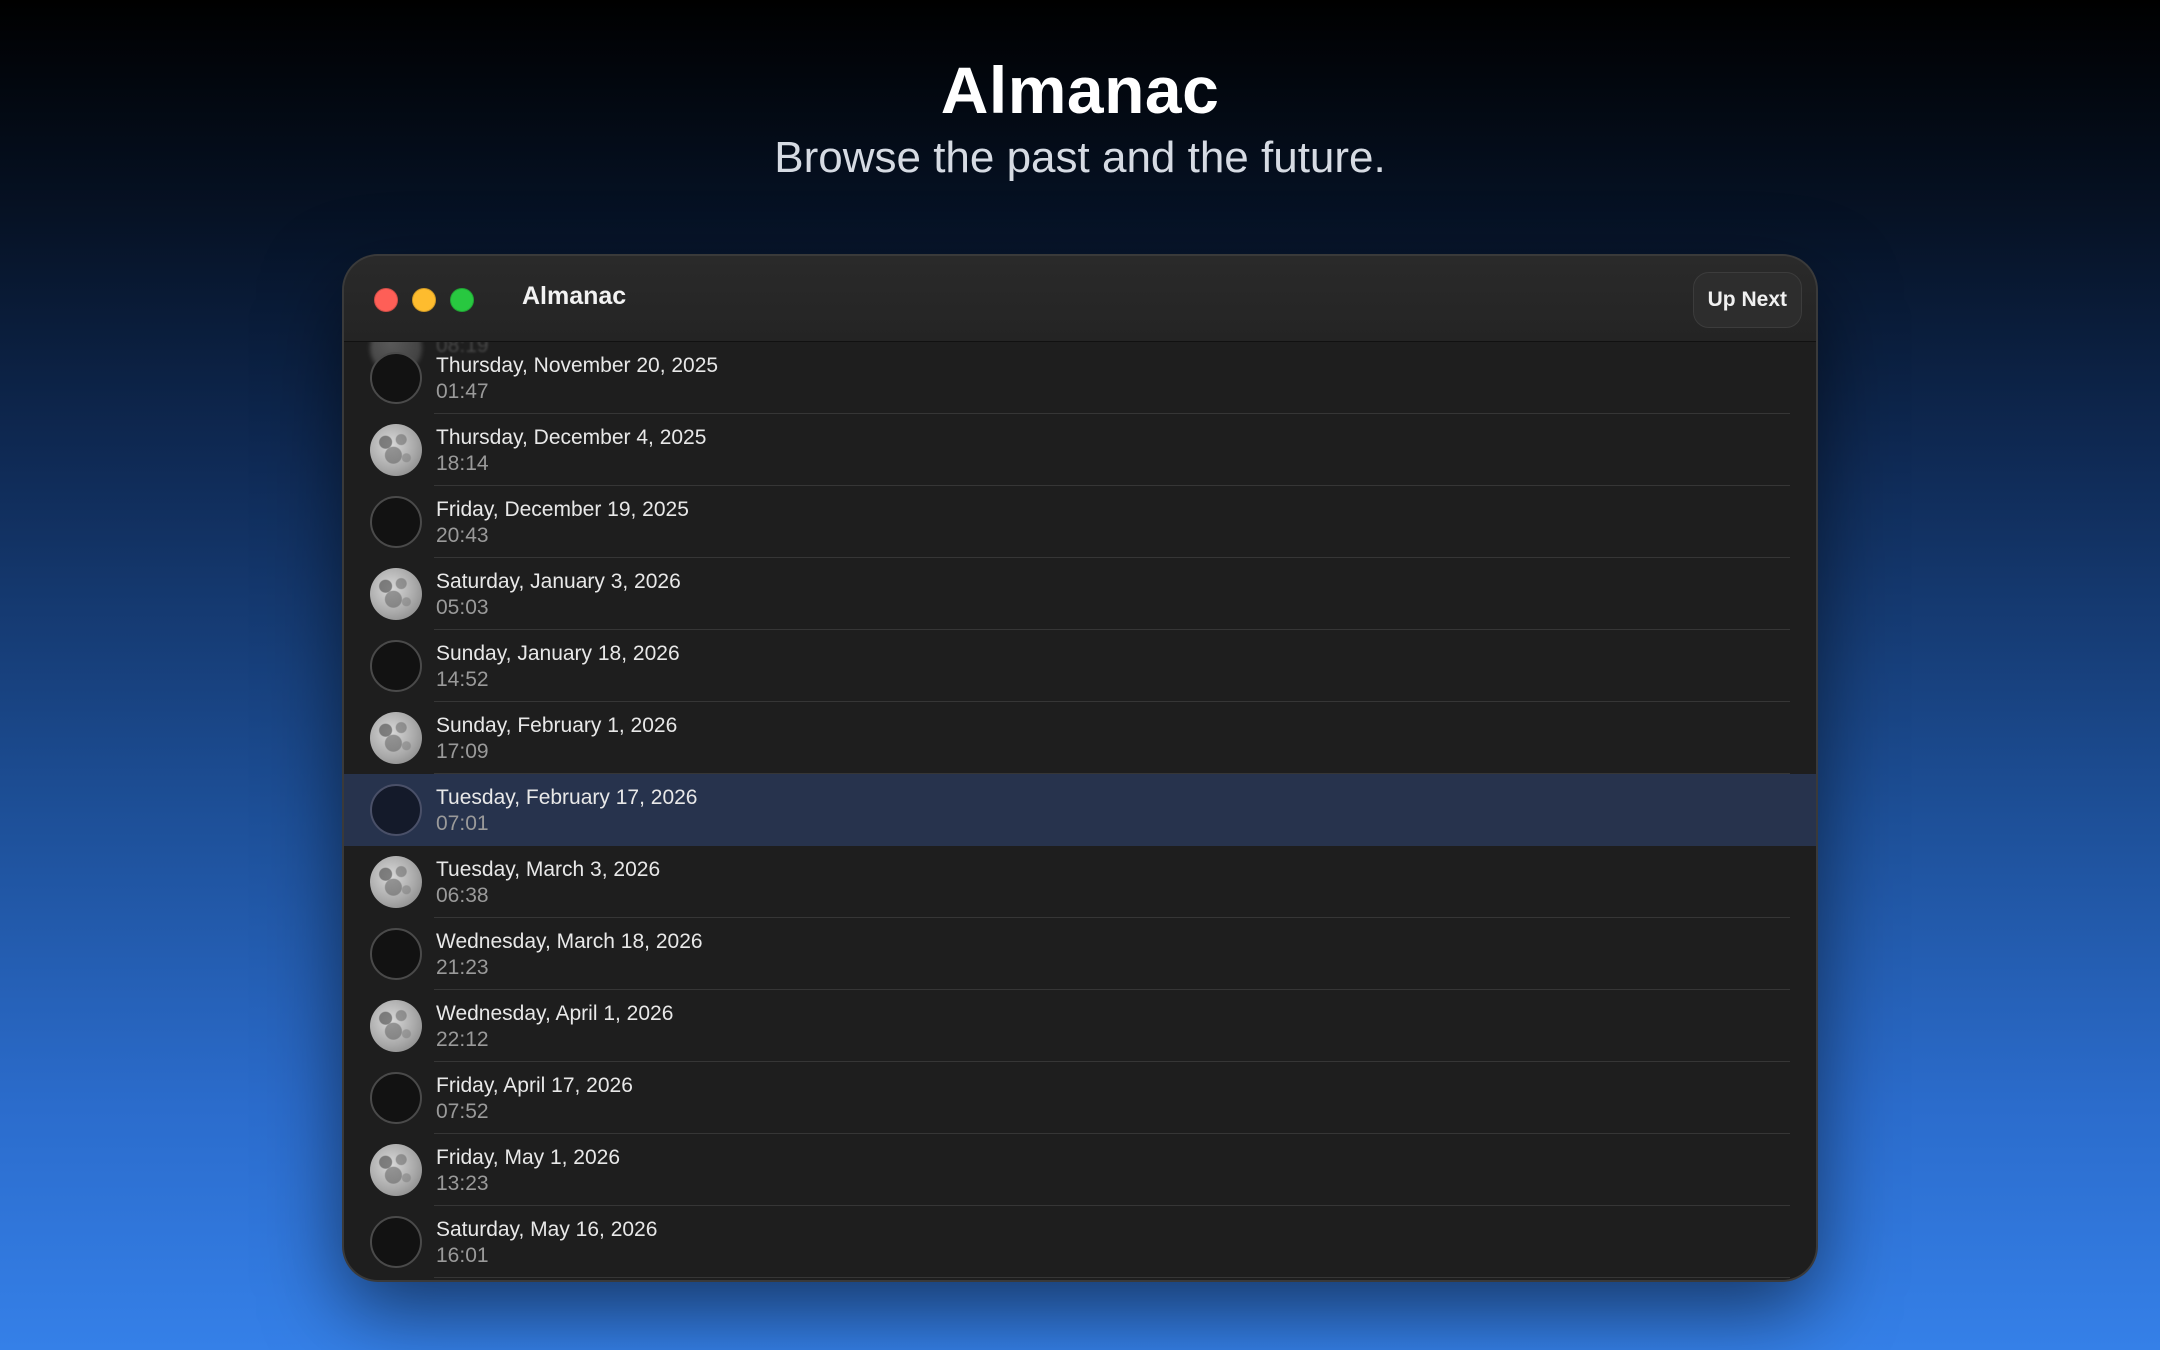 The width and height of the screenshot is (2160, 1350). I want to click on event-time: 14:52, so click(462, 679).